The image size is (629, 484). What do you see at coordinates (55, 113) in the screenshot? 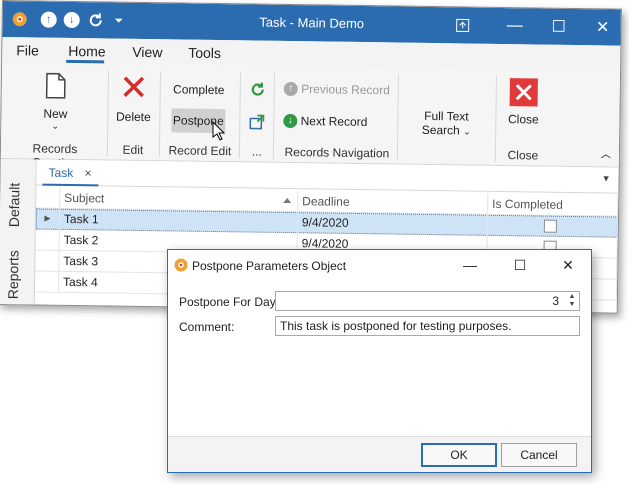
I see `new-label: New` at bounding box center [55, 113].